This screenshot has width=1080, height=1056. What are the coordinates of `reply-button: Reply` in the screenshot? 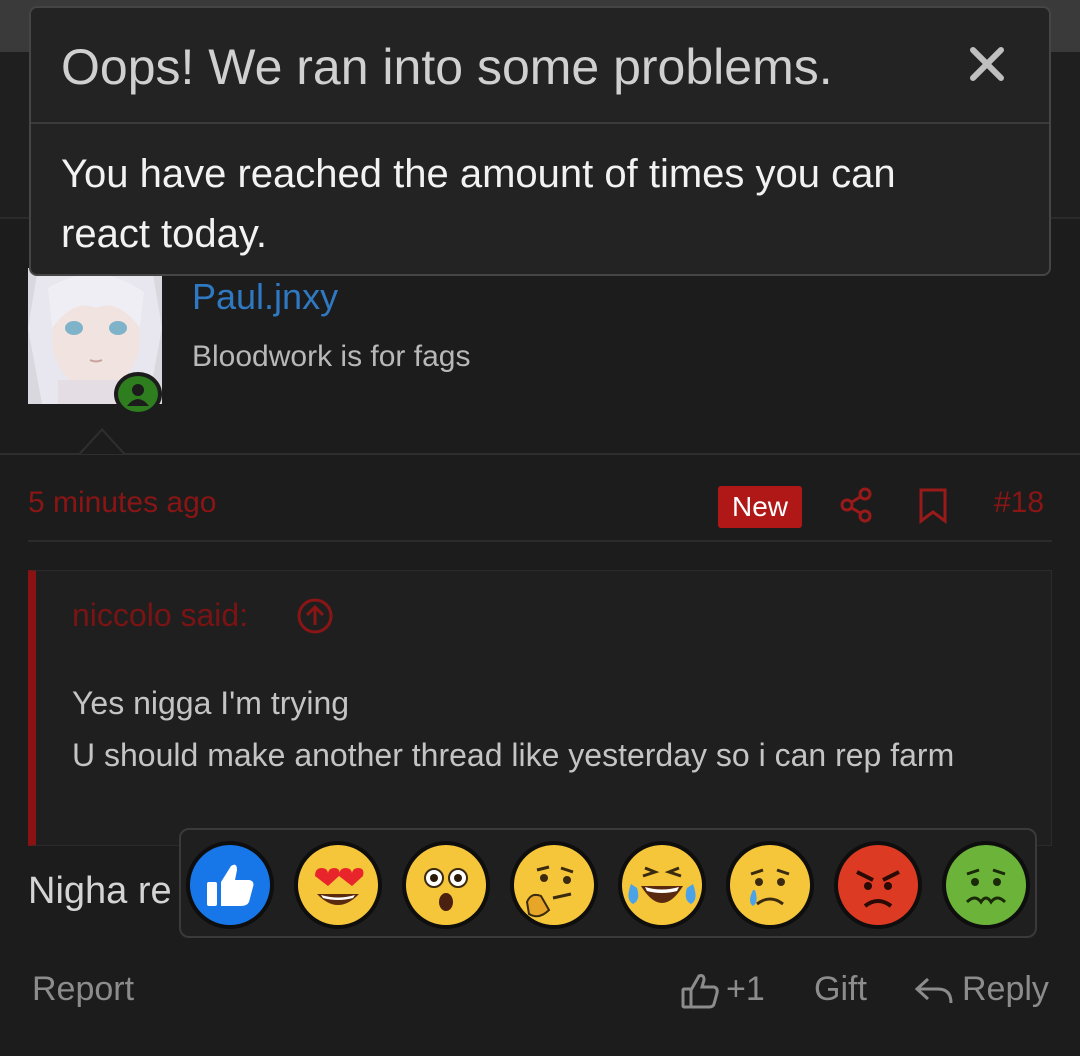 It's located at (1005, 989).